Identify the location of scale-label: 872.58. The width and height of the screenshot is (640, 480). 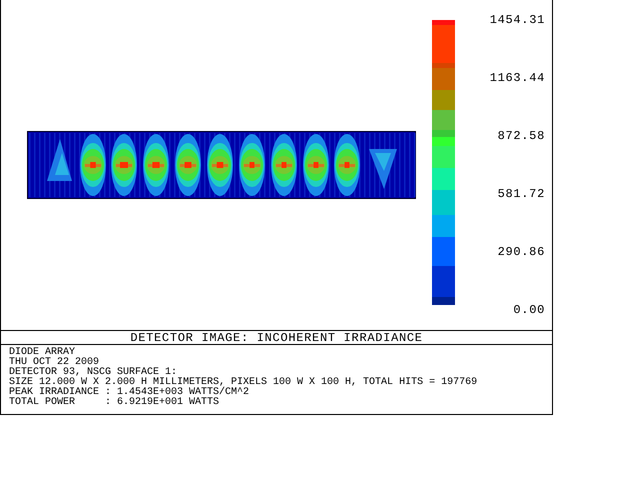
(521, 136).